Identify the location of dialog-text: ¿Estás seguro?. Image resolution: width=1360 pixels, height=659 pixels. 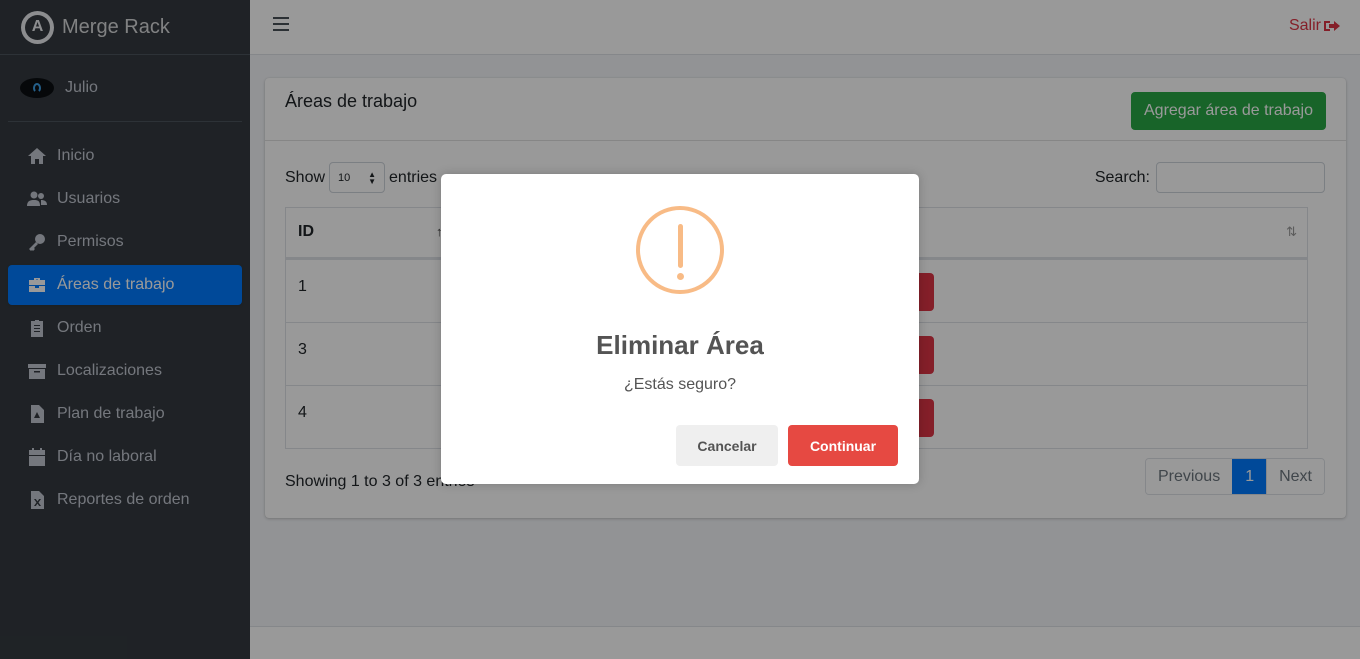
(680, 384).